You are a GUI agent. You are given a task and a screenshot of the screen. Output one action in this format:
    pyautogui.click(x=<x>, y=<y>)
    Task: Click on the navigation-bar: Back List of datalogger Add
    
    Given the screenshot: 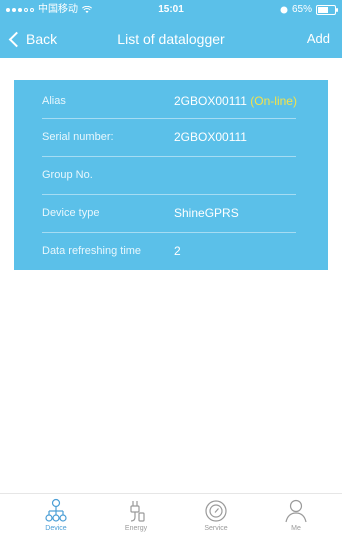 What is the action you would take?
    pyautogui.click(x=171, y=39)
    